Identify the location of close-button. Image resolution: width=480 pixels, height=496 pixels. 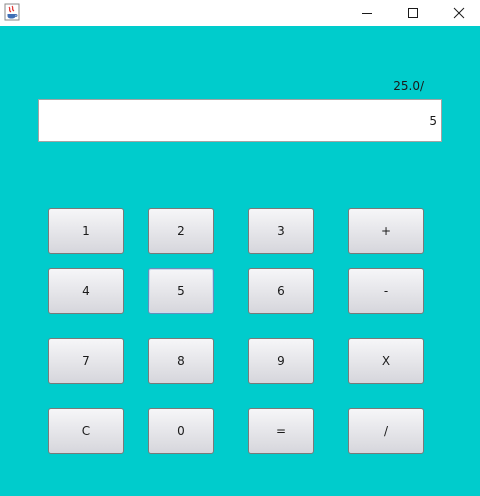
(458, 13).